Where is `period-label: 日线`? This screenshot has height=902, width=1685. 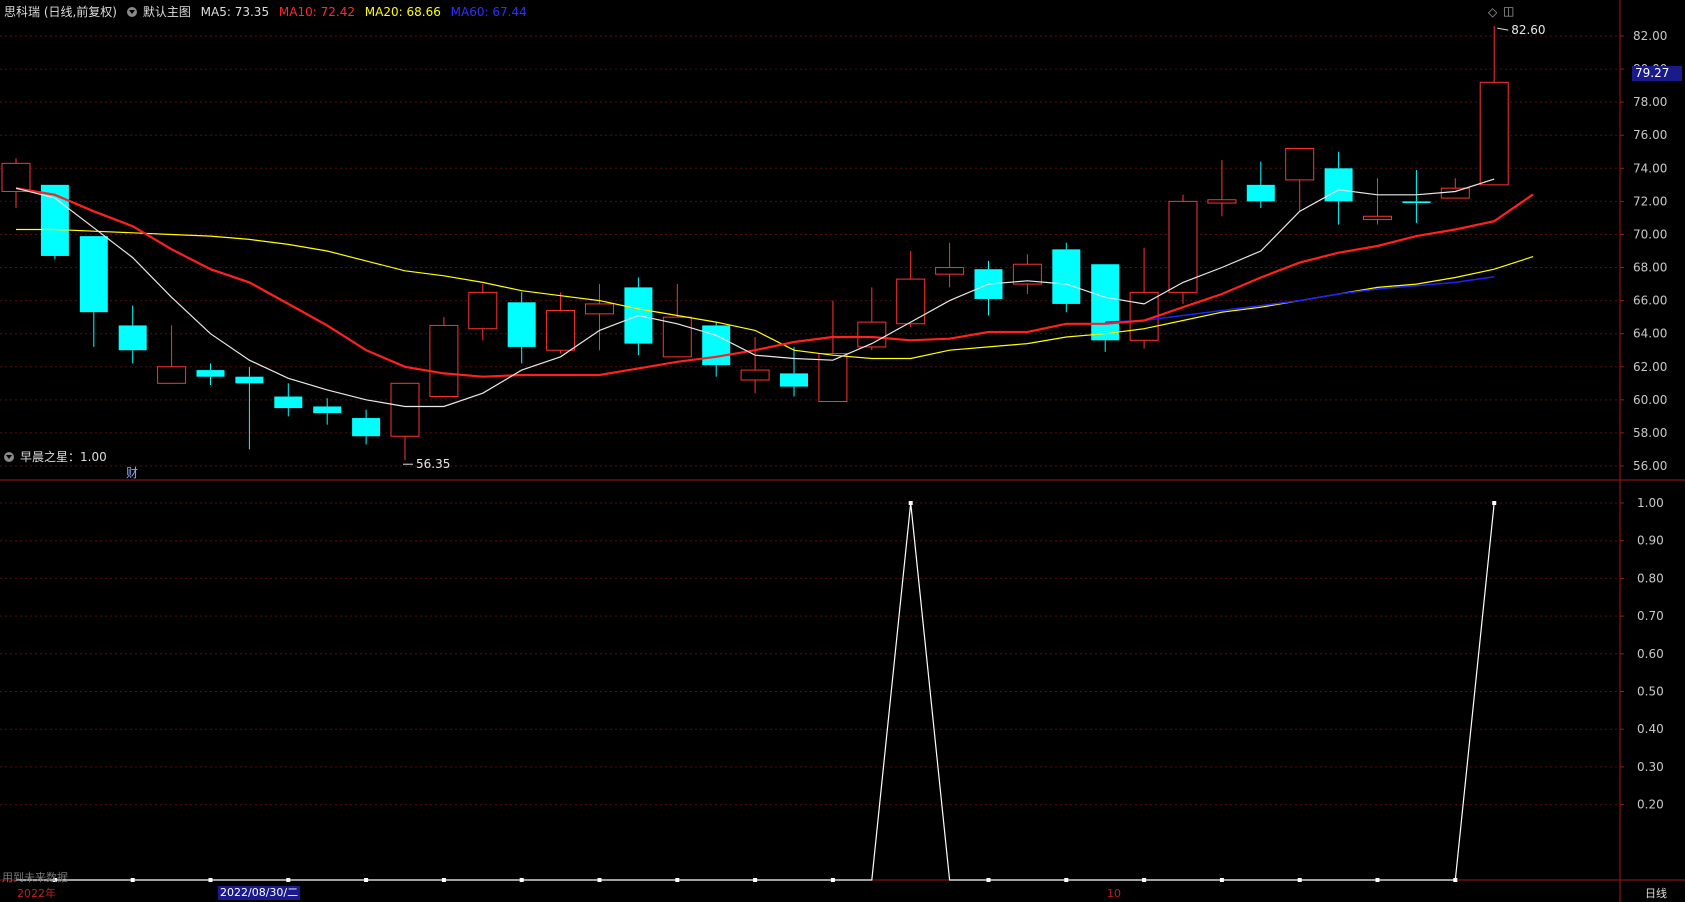 period-label: 日线 is located at coordinates (1656, 894).